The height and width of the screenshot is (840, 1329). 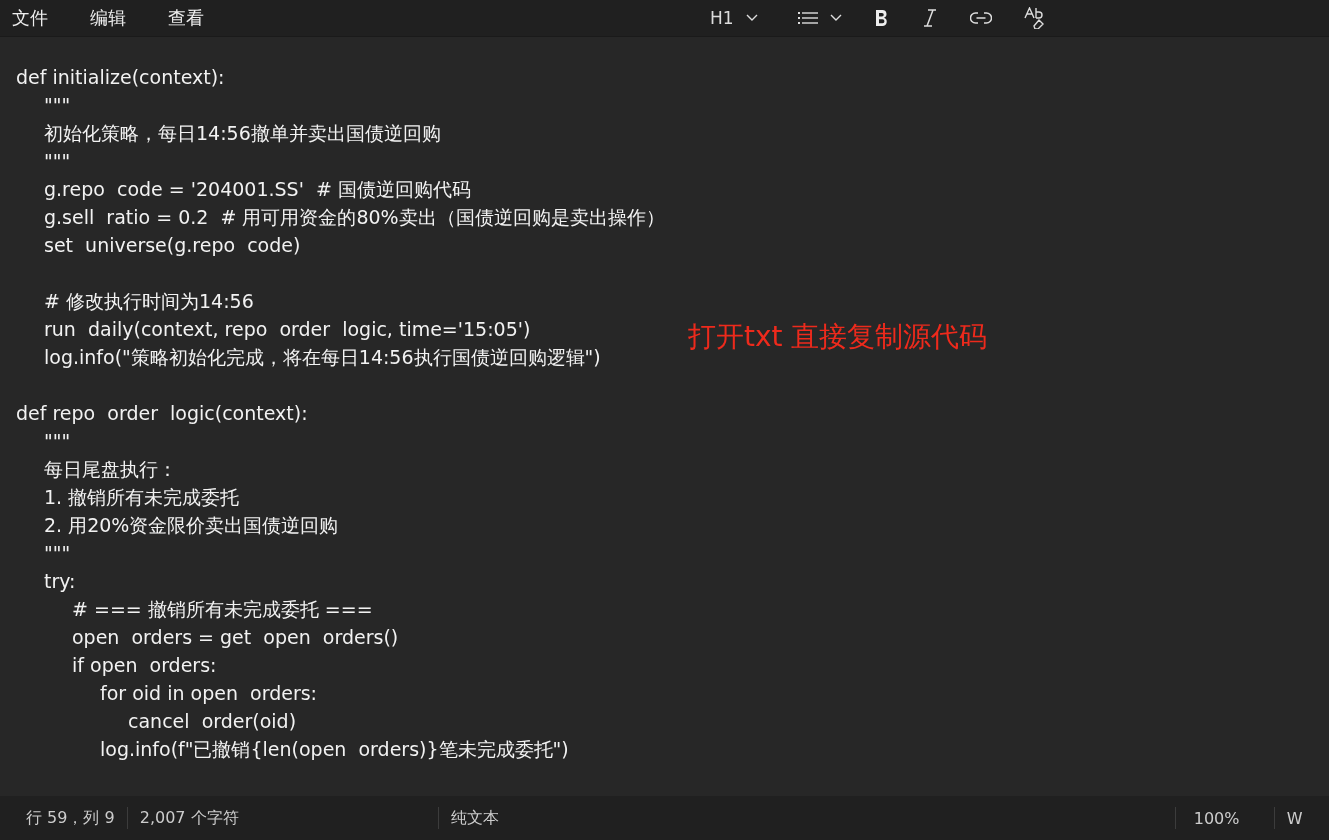 What do you see at coordinates (60, 581) in the screenshot?
I see `code-line: try:` at bounding box center [60, 581].